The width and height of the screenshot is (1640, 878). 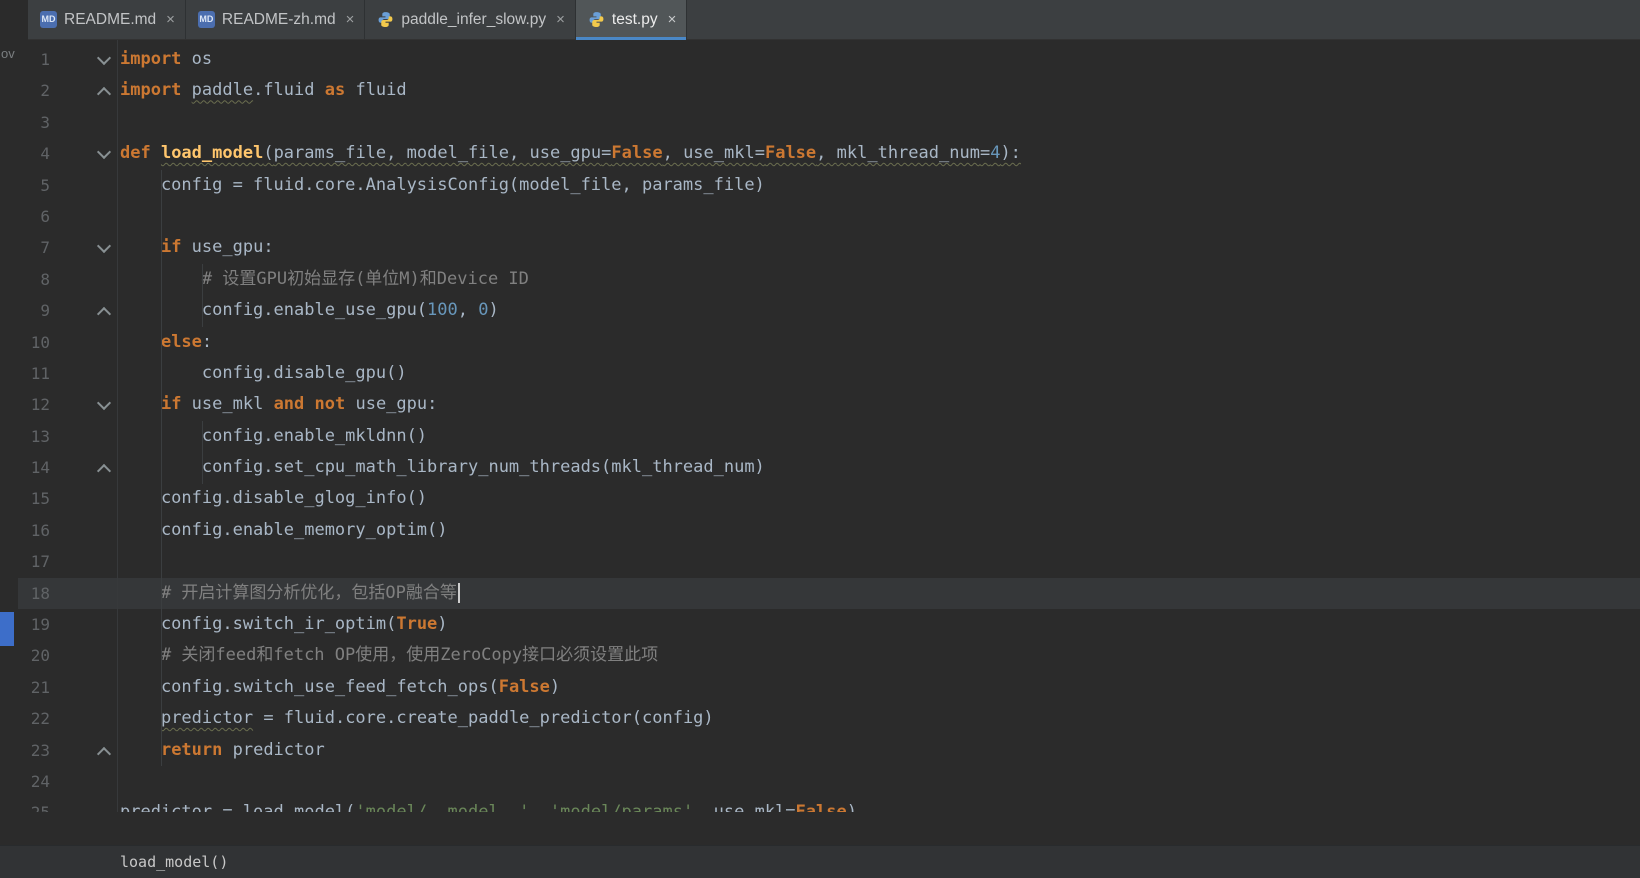 I want to click on stripe-marker, so click(x=7, y=629).